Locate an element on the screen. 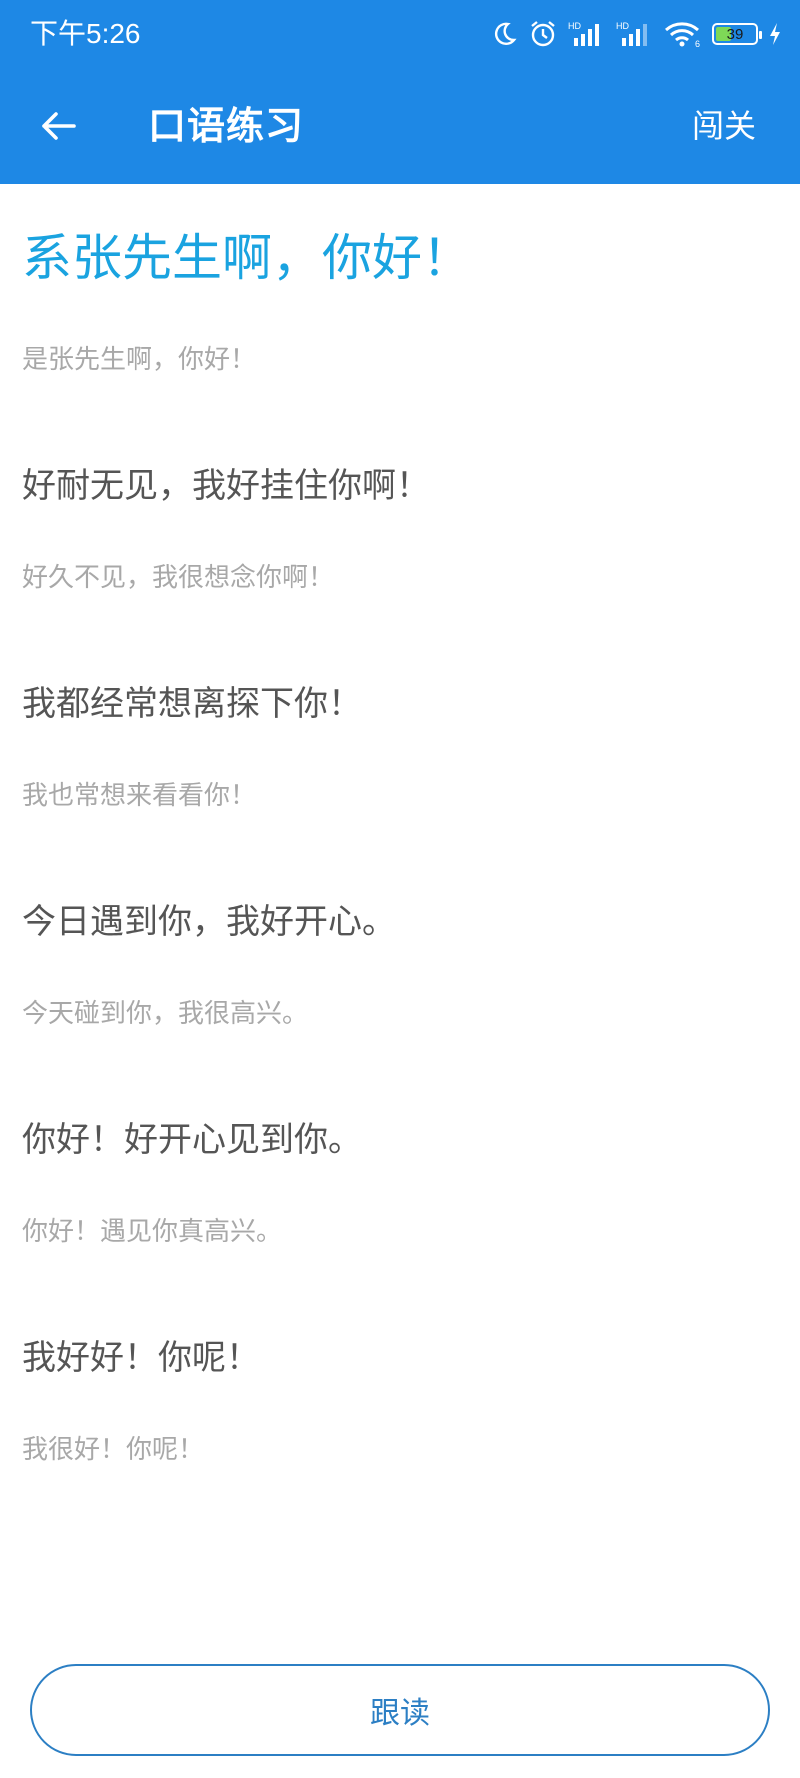 The image size is (800, 1778). phrase-cantonese: 我好好！你呢！ is located at coordinates (141, 1358).